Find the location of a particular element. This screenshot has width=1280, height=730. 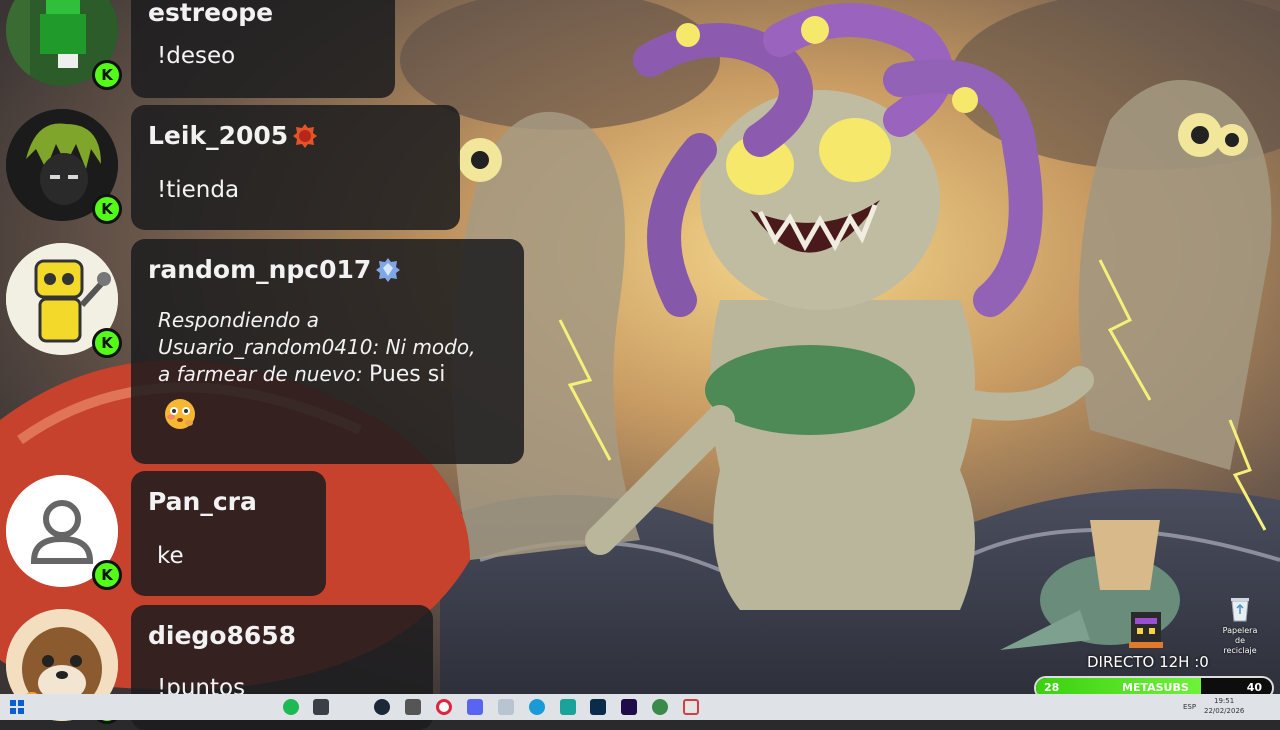

recycle-bin-label: Papelera de reciclaje is located at coordinates (1240, 640).